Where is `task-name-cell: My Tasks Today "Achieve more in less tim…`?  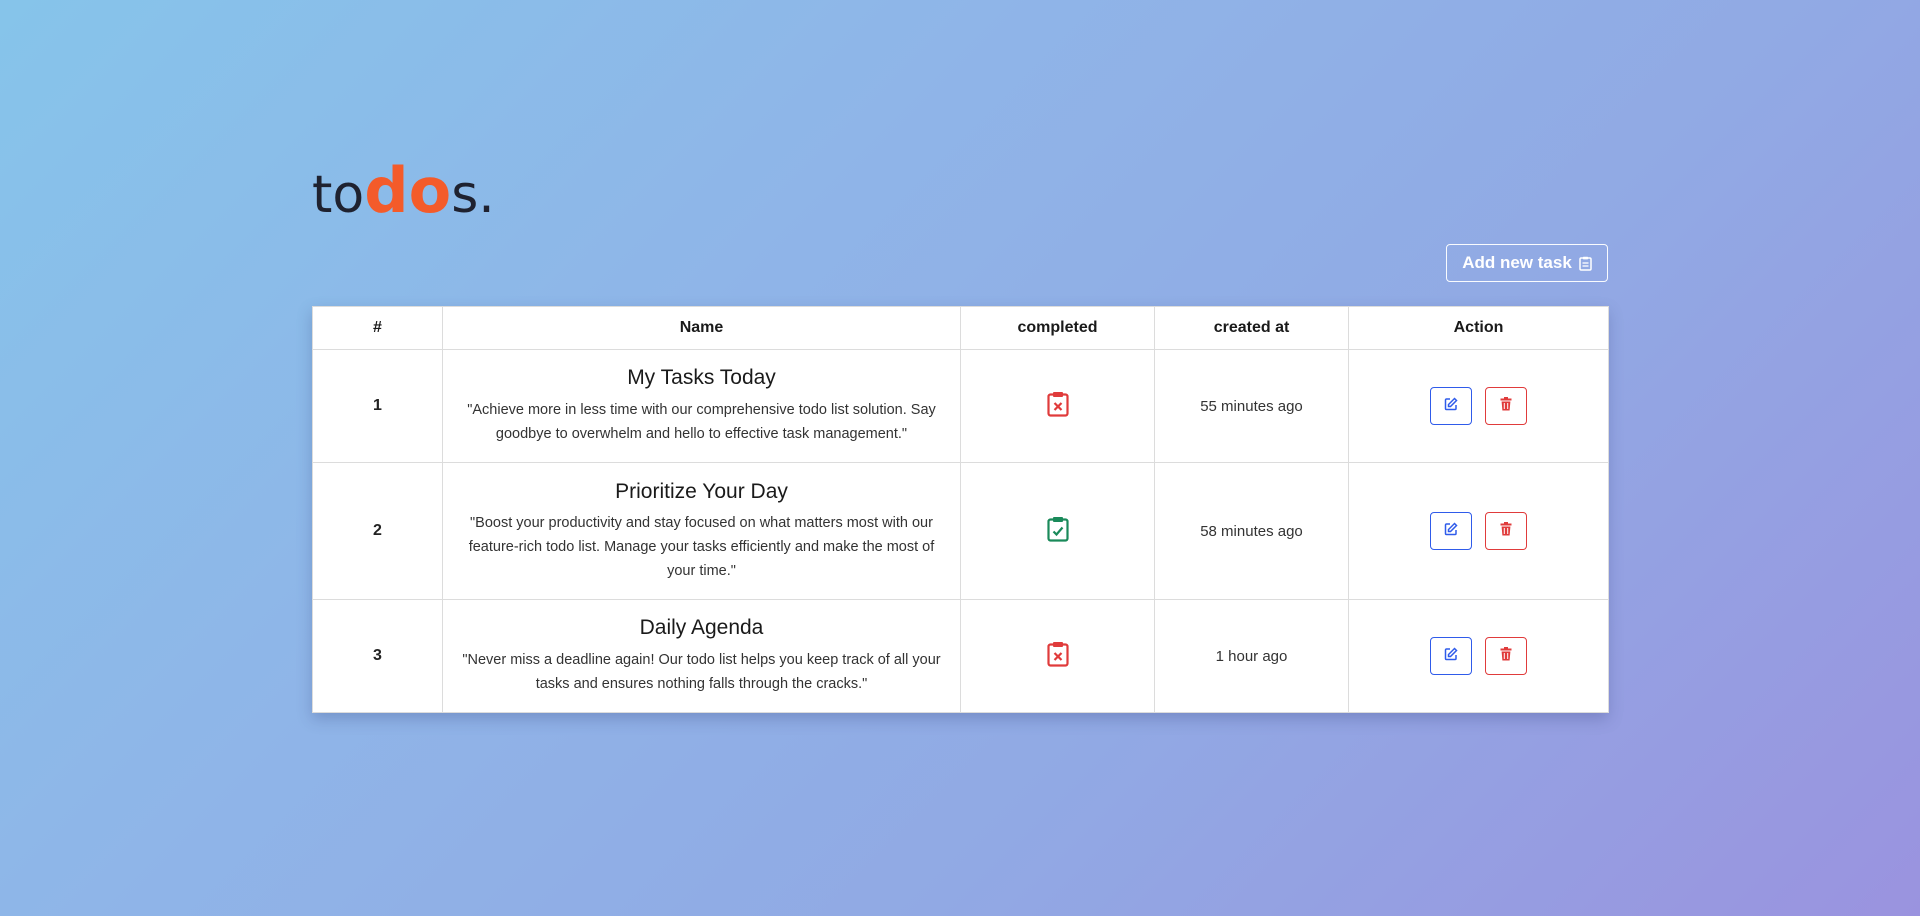
task-name-cell: My Tasks Today "Achieve more in less tim… is located at coordinates (701, 406).